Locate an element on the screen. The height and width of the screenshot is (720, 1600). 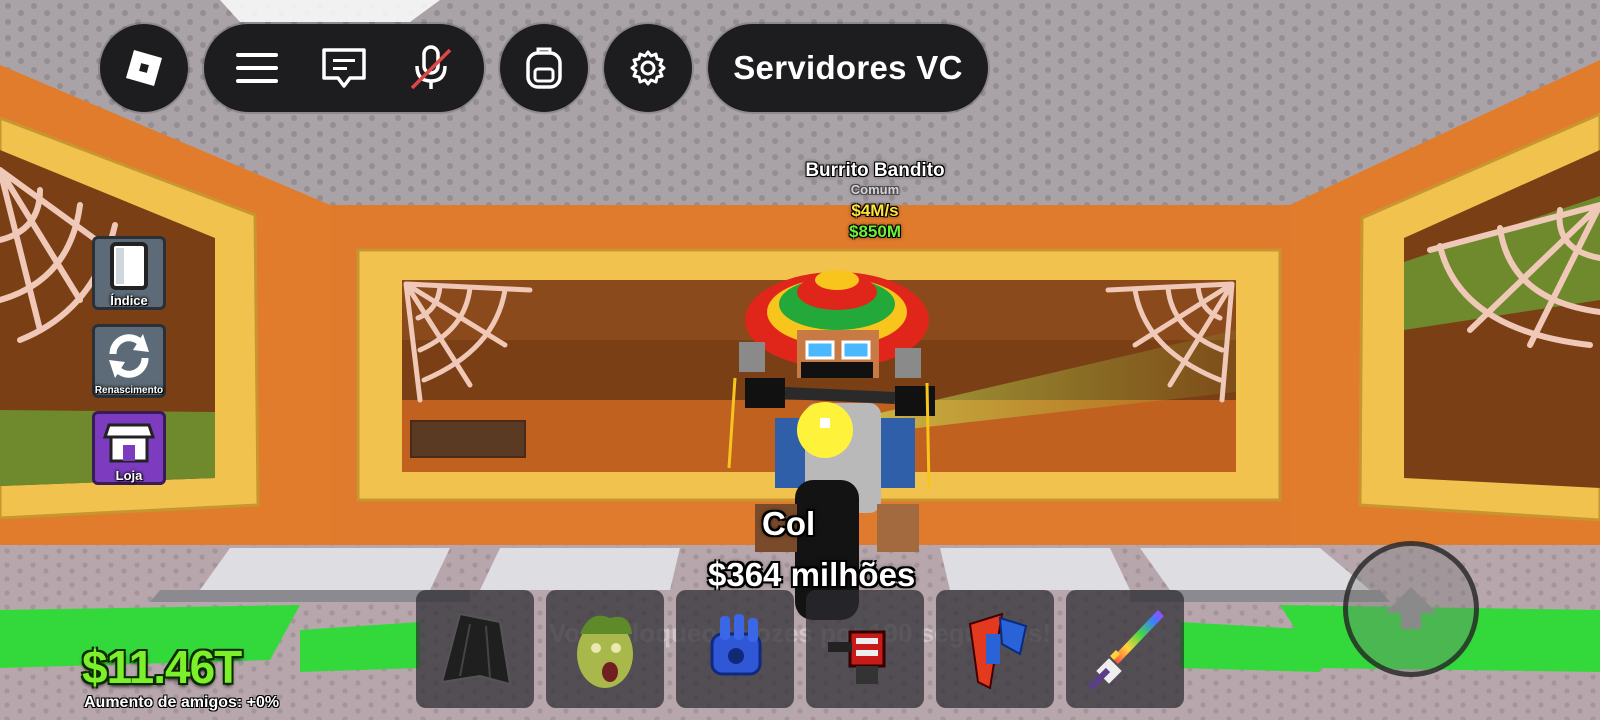
menu-group is located at coordinates (344, 68).